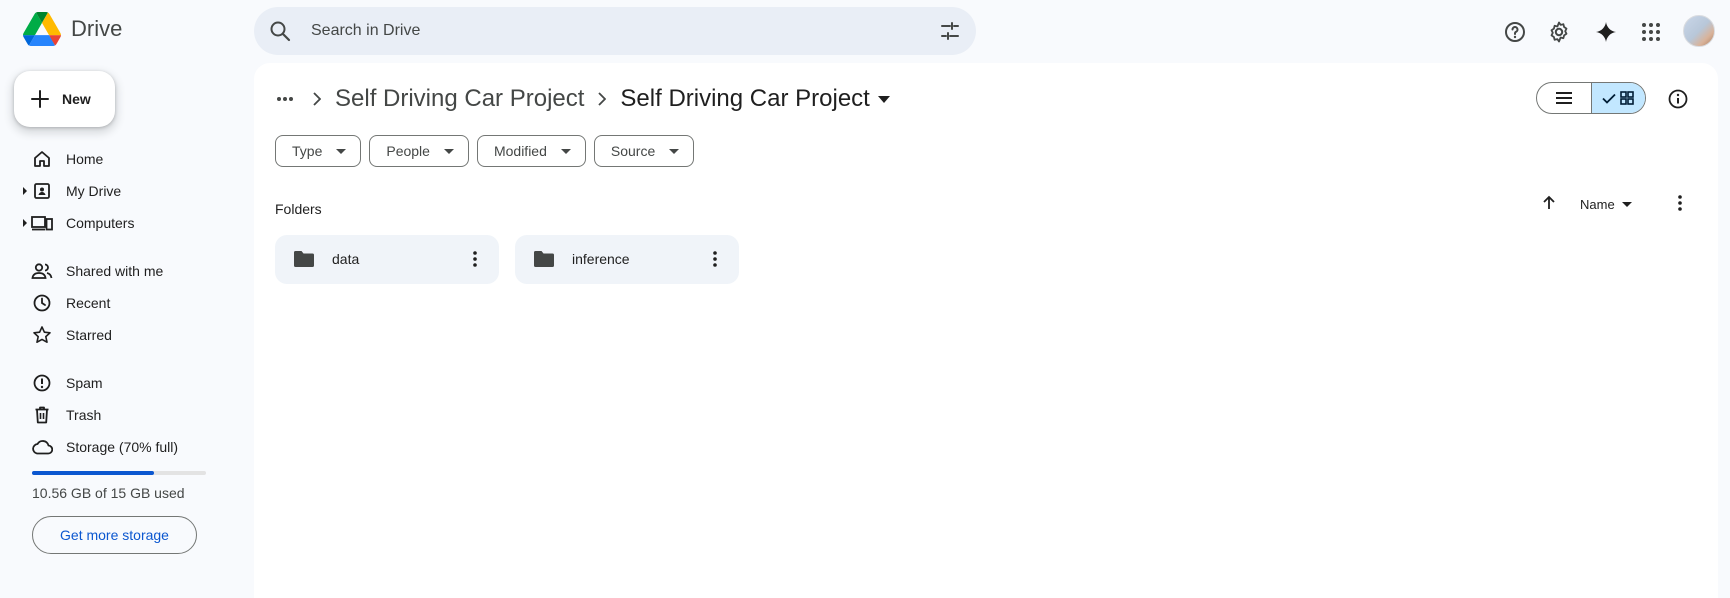  I want to click on new-button: New, so click(64, 99).